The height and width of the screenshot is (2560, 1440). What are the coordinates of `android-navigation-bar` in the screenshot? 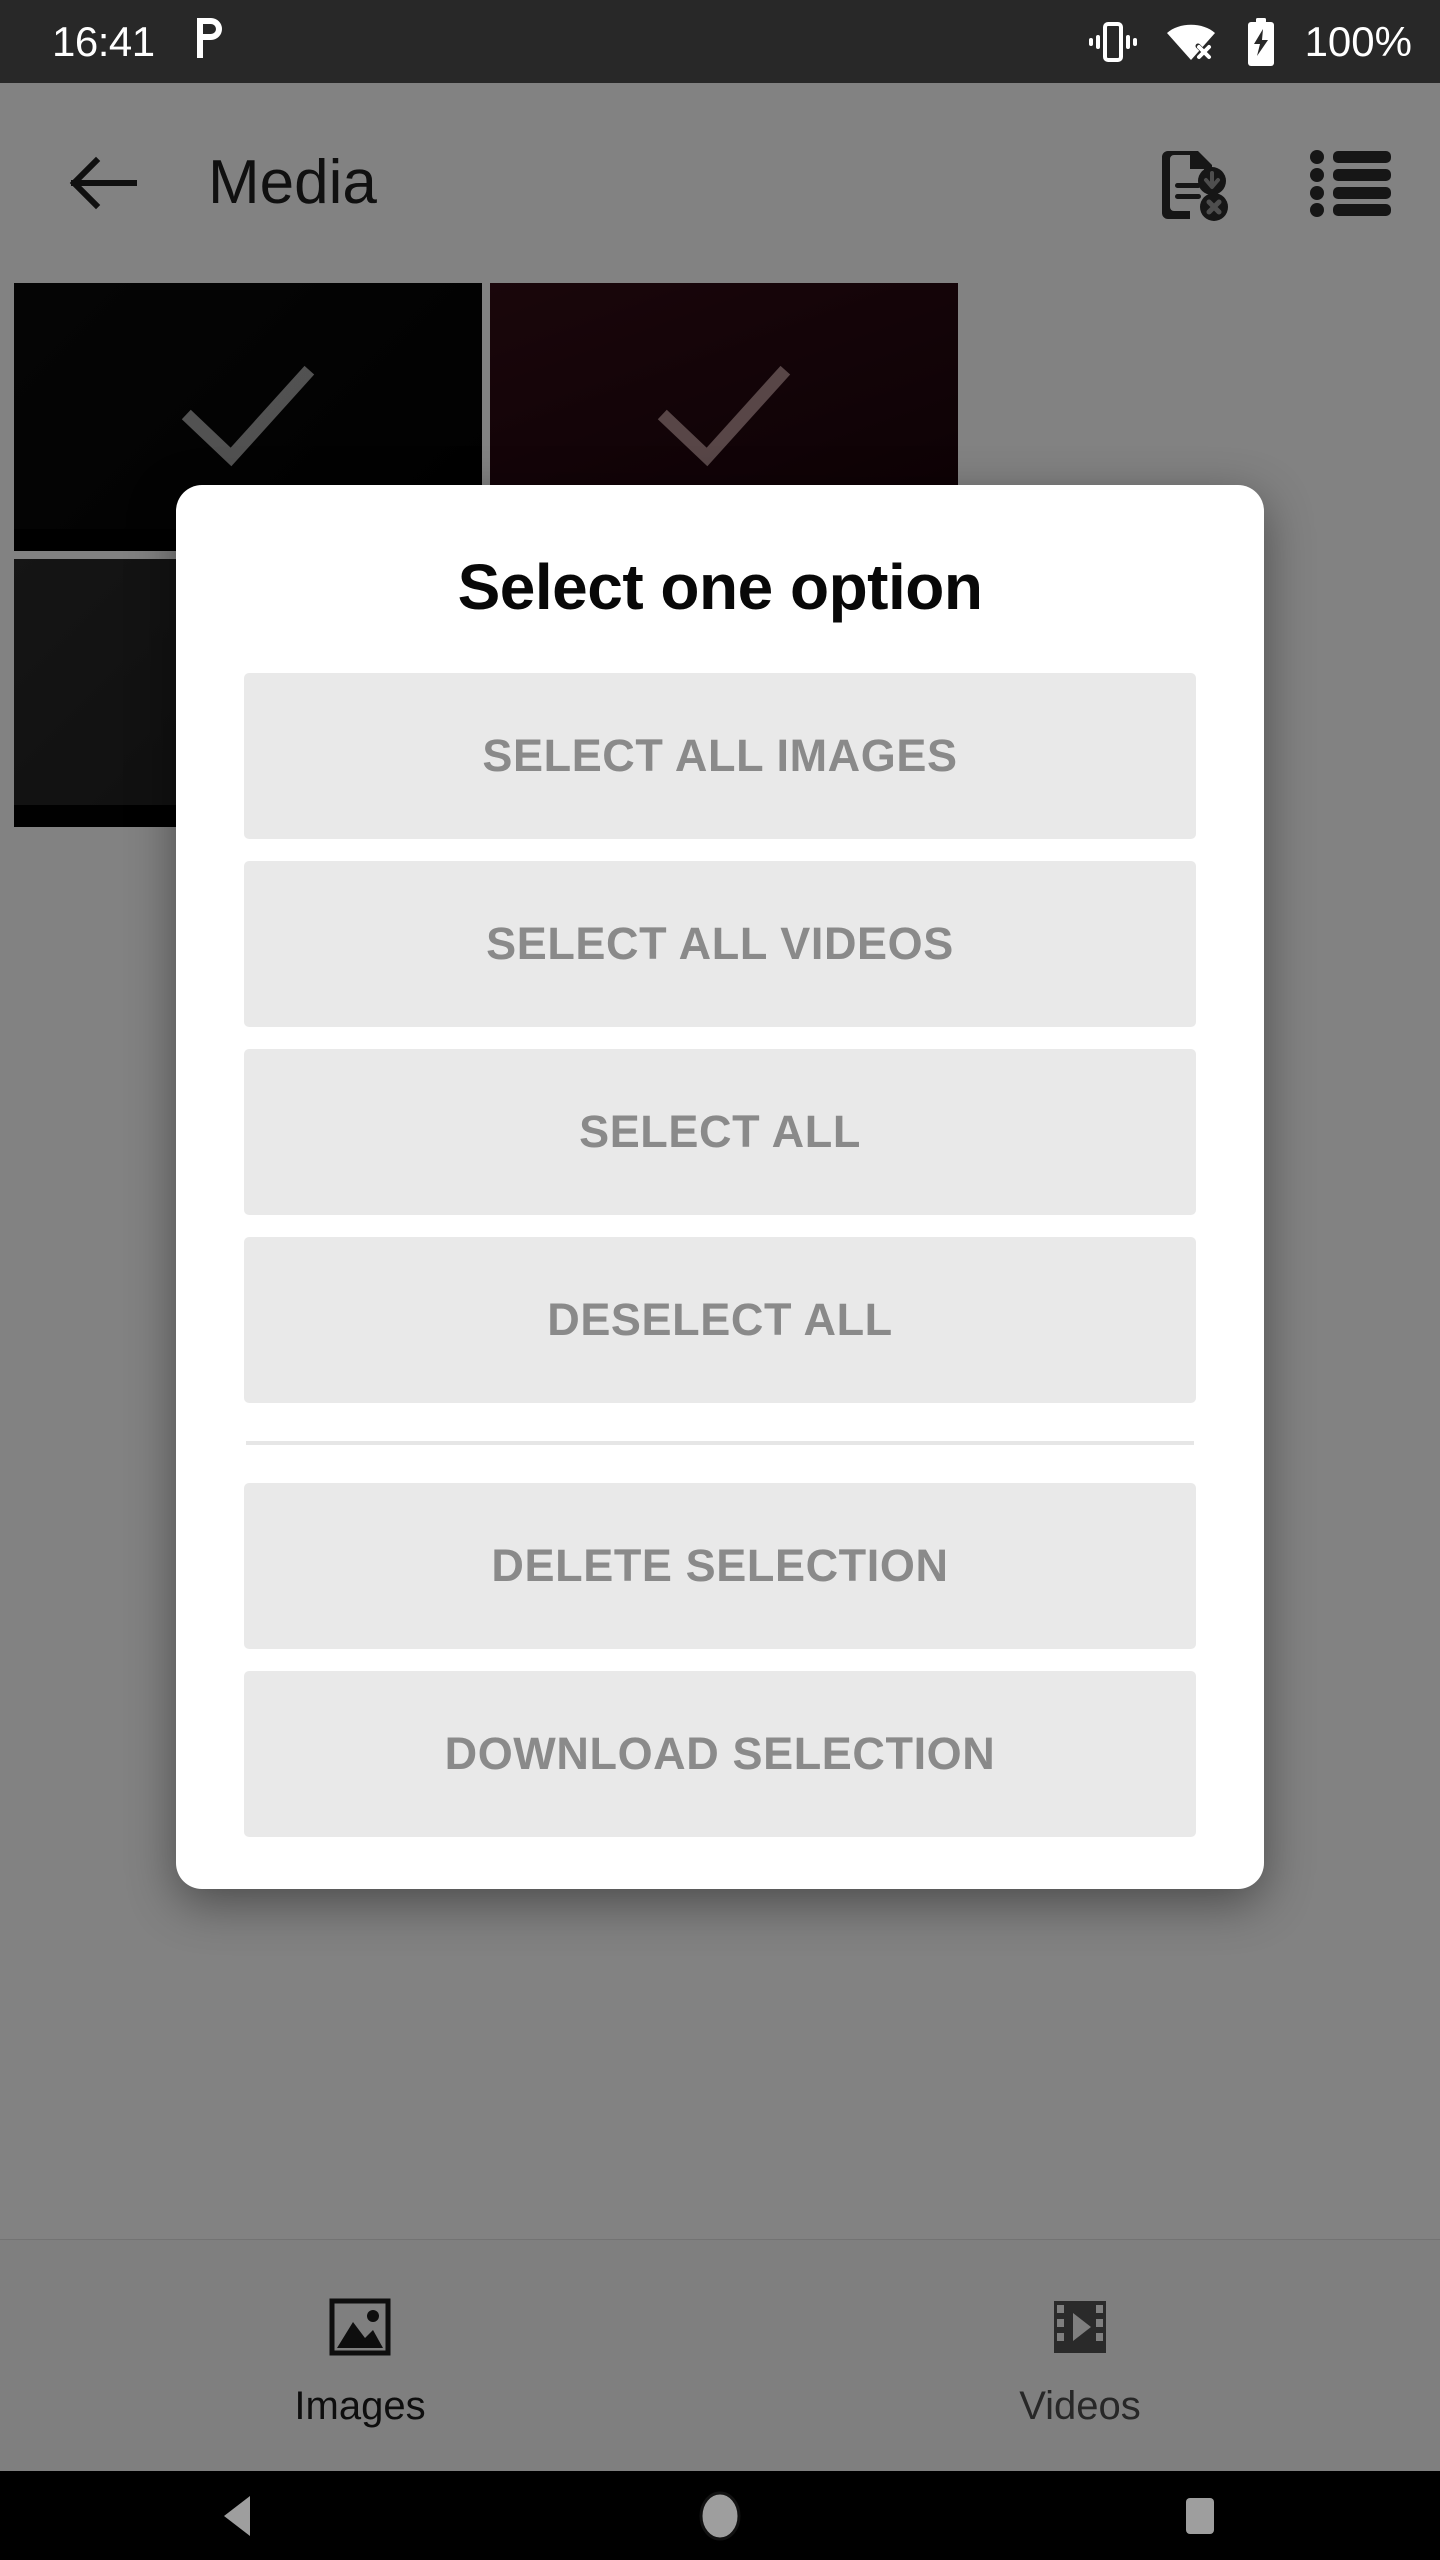 It's located at (720, 2515).